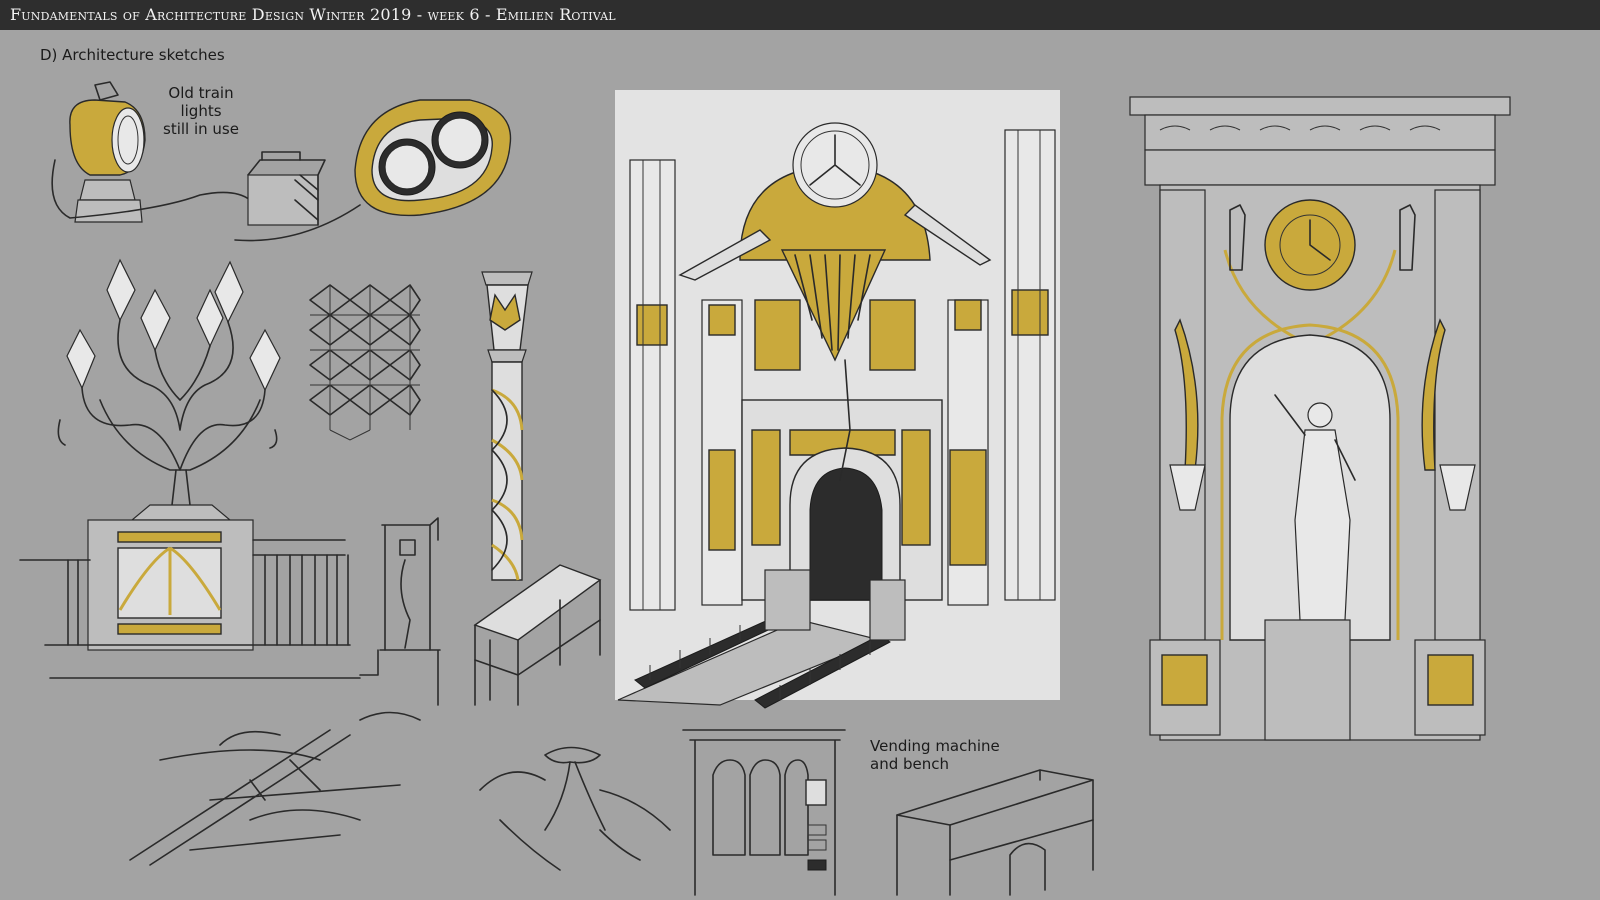 The image size is (1600, 900). I want to click on bench-sketch, so click(995, 832).